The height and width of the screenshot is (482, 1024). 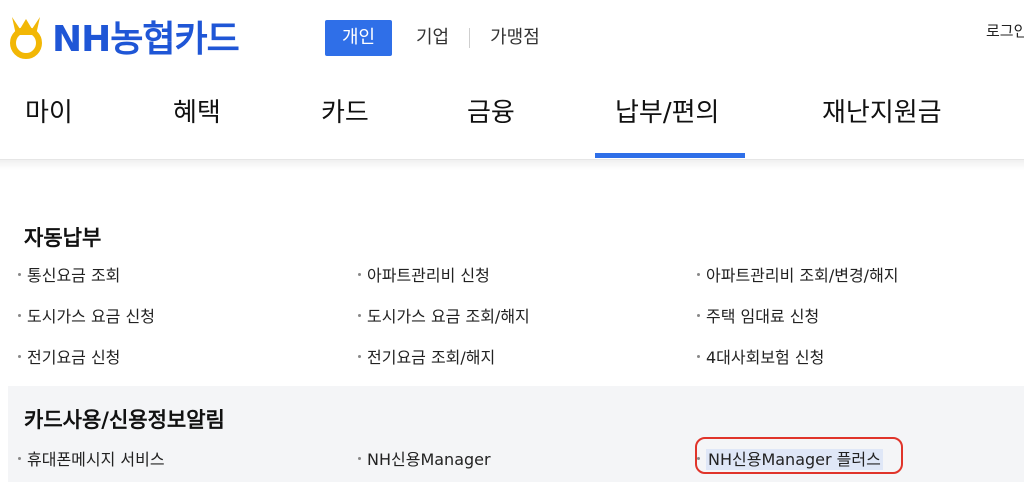 I want to click on menu-link-telecom-inquiry: 통신요금 조회, so click(x=69, y=274).